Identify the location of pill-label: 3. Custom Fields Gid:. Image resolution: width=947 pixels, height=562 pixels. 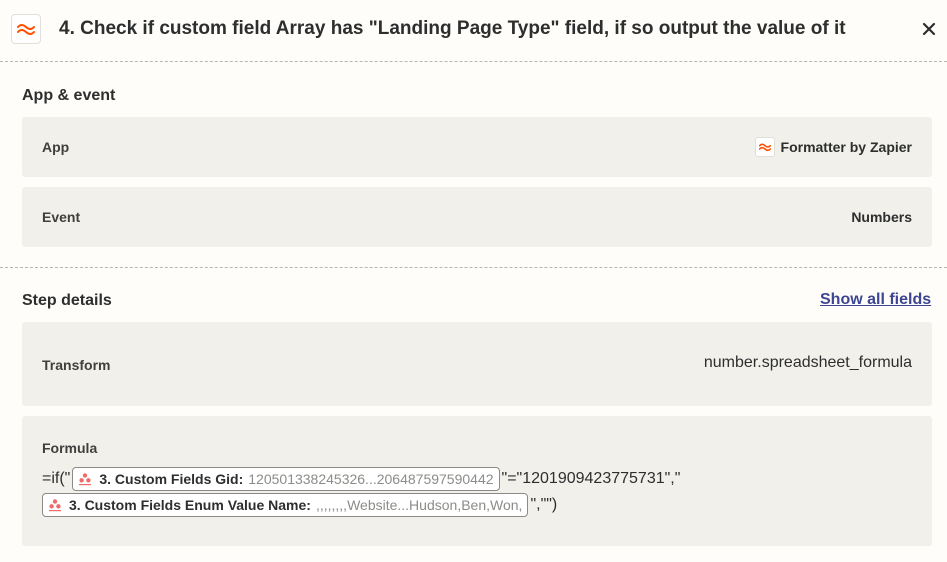
(171, 479).